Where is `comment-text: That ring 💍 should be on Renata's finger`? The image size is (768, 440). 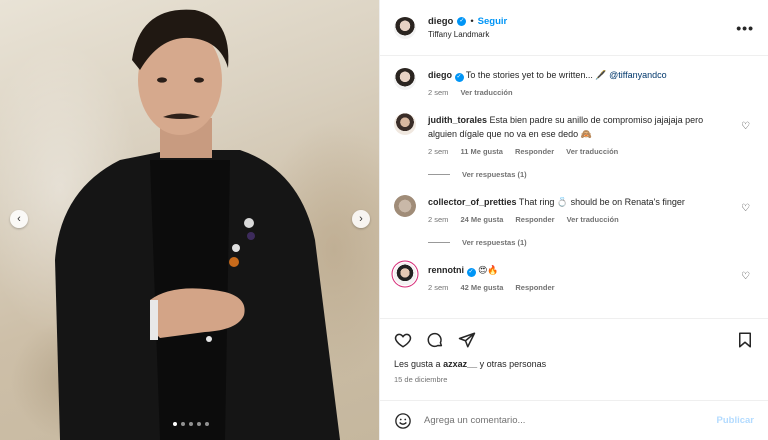 comment-text: That ring 💍 should be on Renata's finger is located at coordinates (601, 202).